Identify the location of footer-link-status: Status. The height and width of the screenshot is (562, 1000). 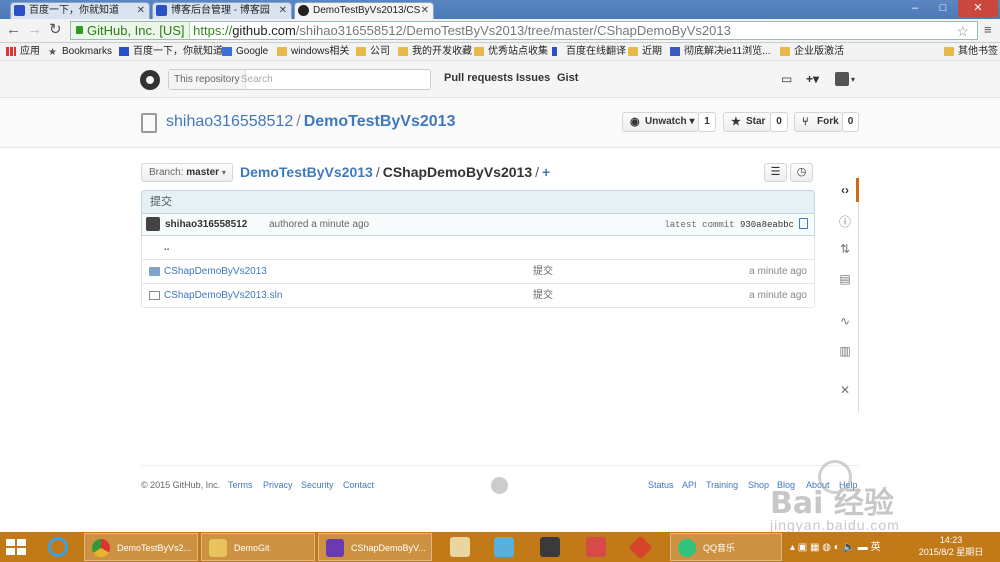
(661, 485).